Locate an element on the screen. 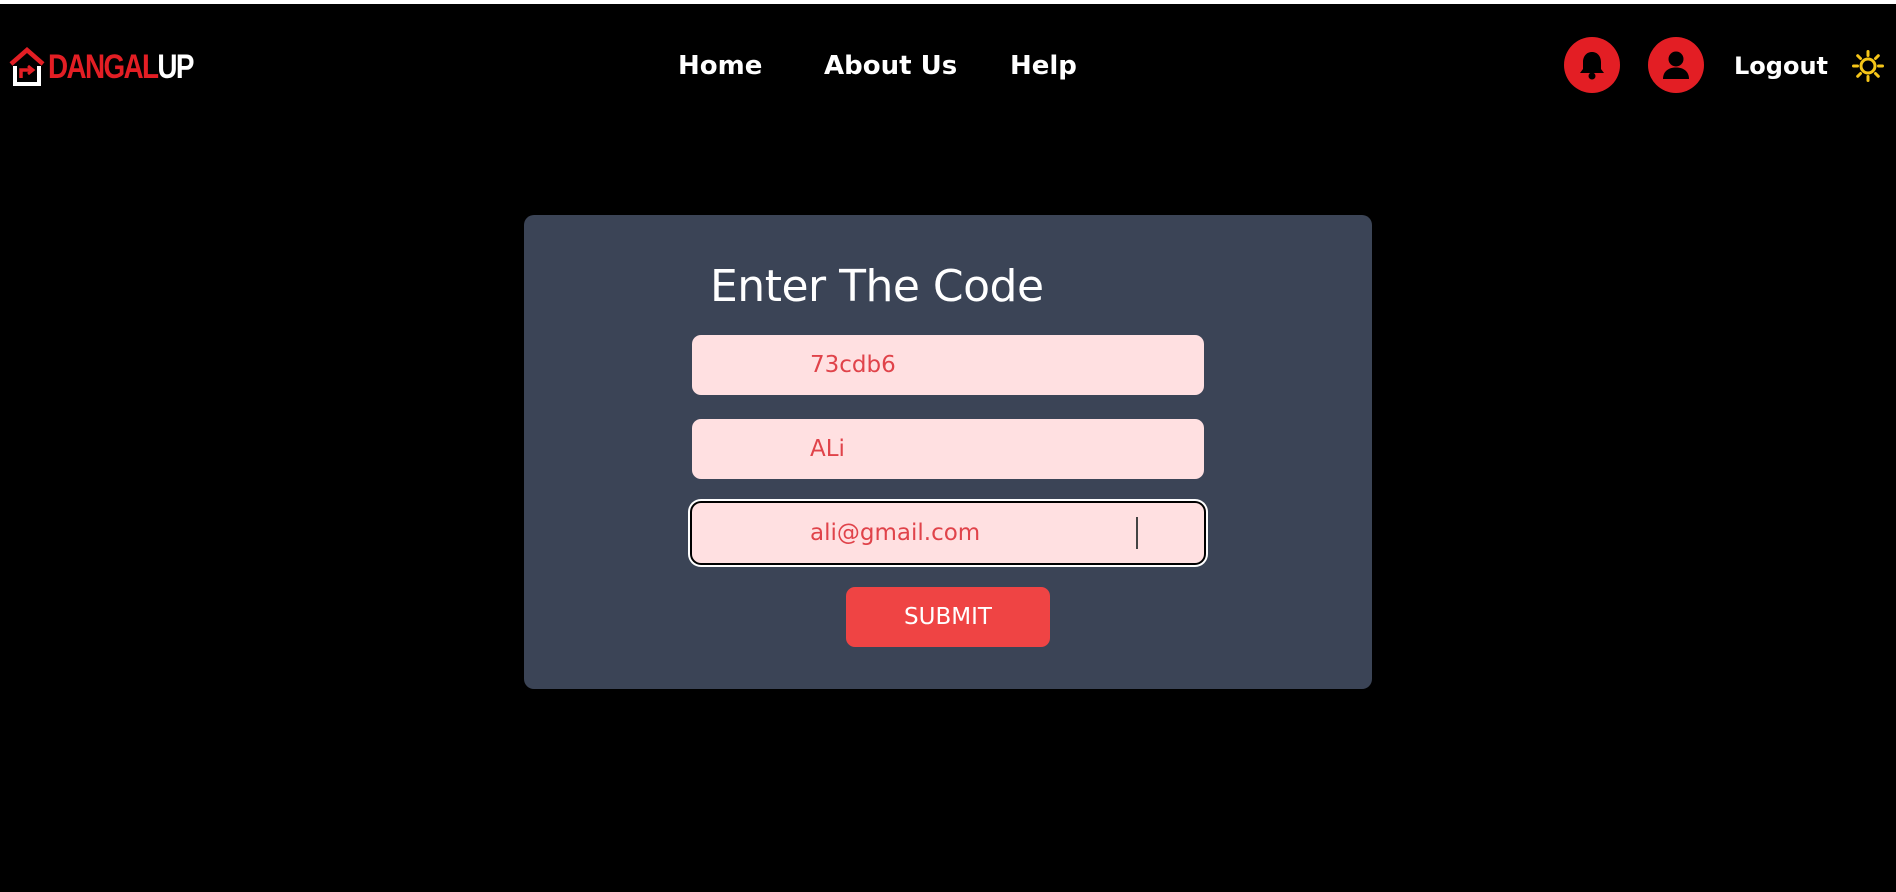 This screenshot has height=892, width=1896. form-title: Enter The Code is located at coordinates (877, 286).